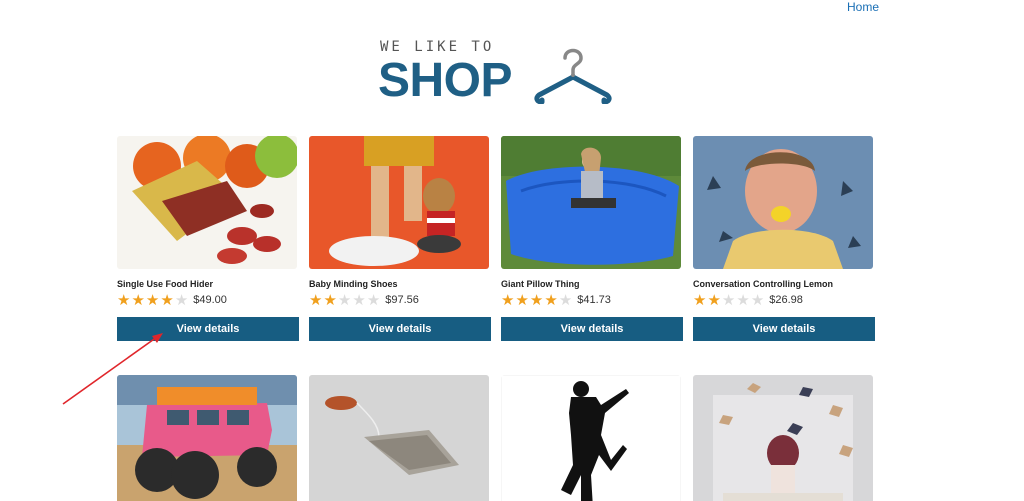 The image size is (1024, 501). I want to click on product-title: Conversation Controlling Lemon, so click(763, 284).